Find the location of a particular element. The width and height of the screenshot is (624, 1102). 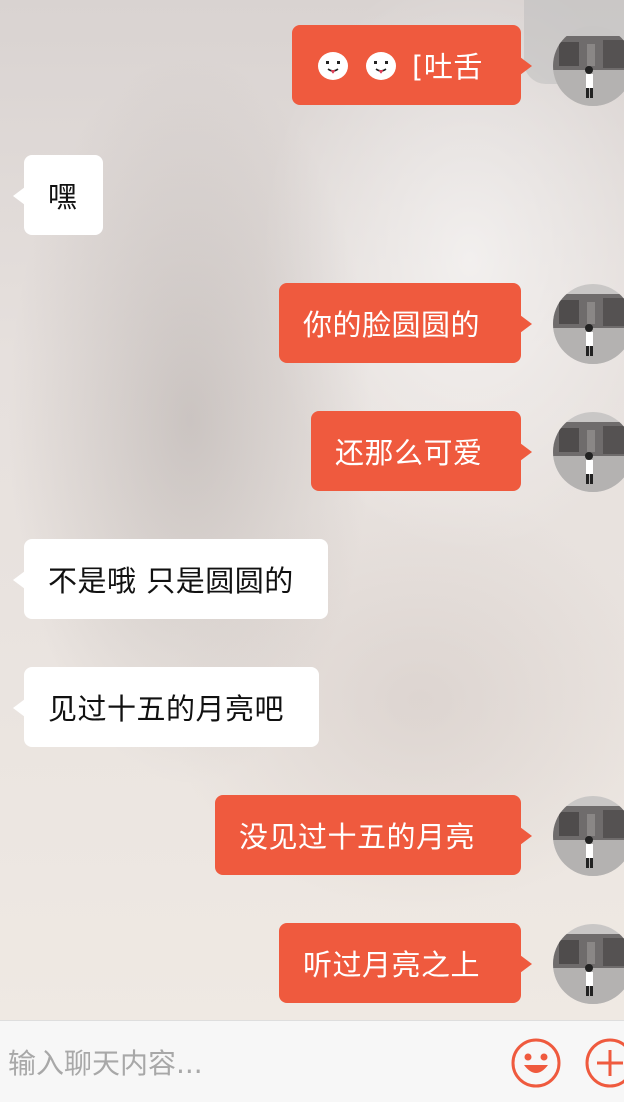

message-text: [吐舌 is located at coordinates (447, 67).